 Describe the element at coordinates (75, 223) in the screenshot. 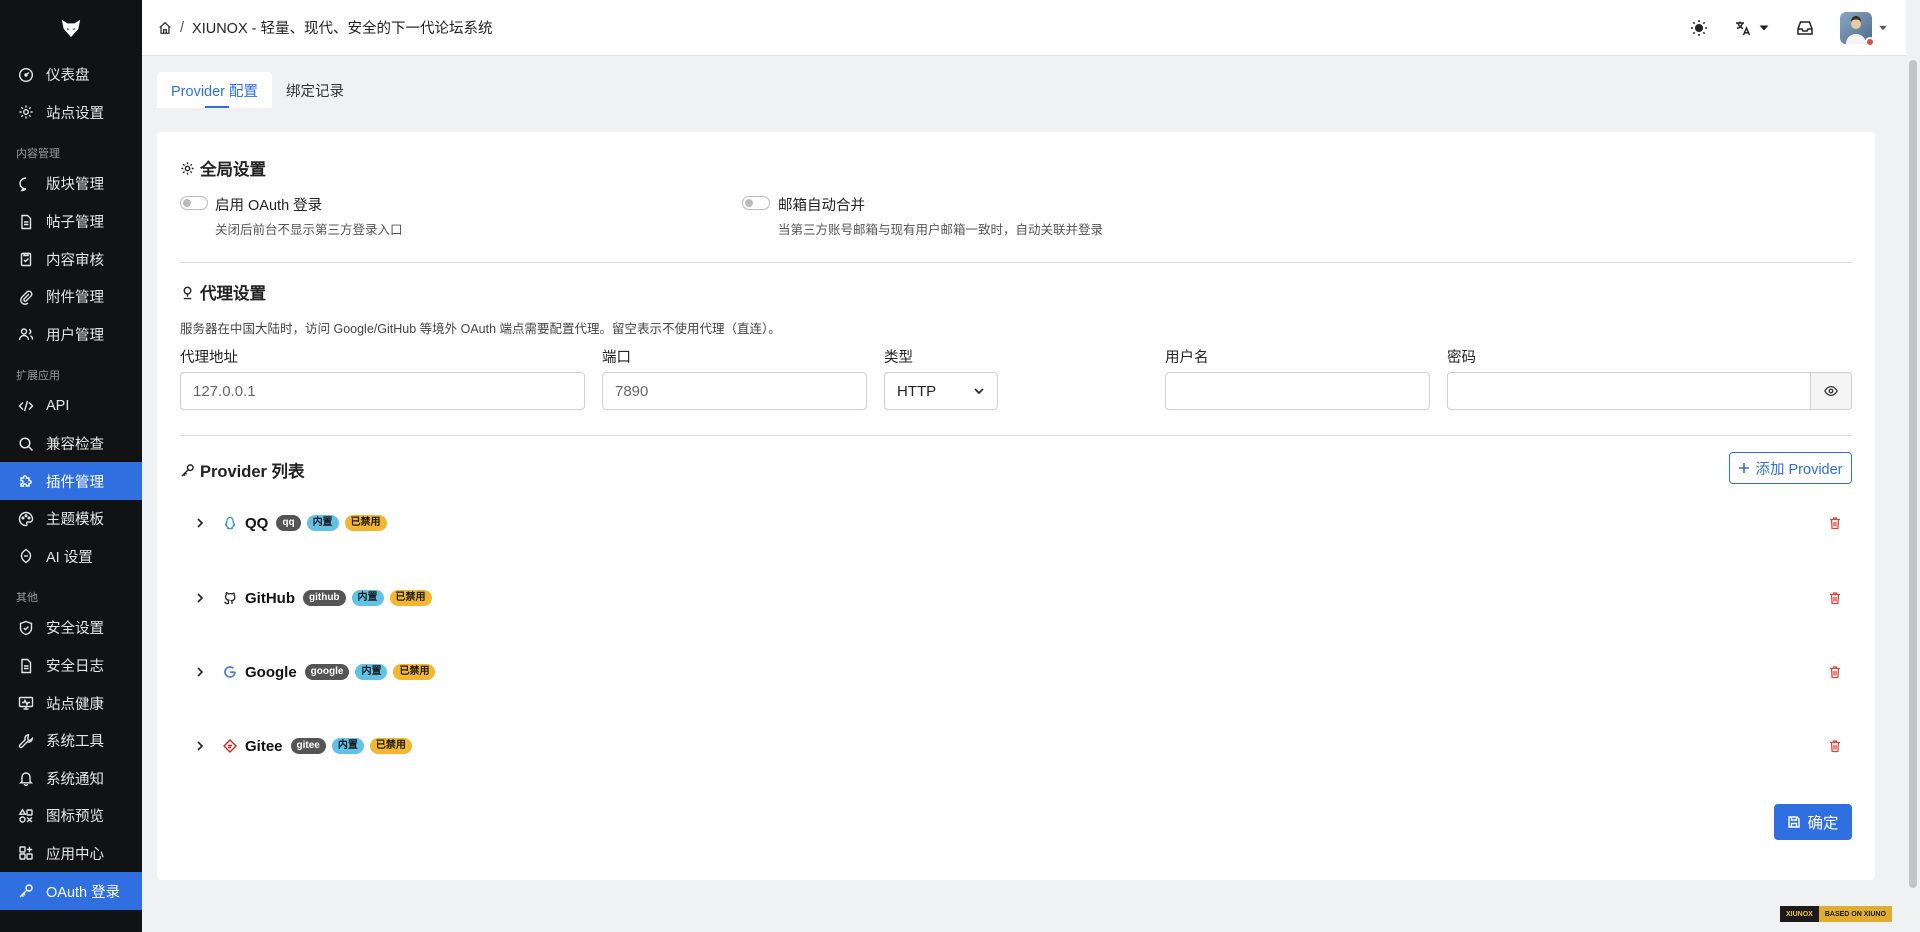

I see `sidebar-item-label: 帖子管理` at that location.